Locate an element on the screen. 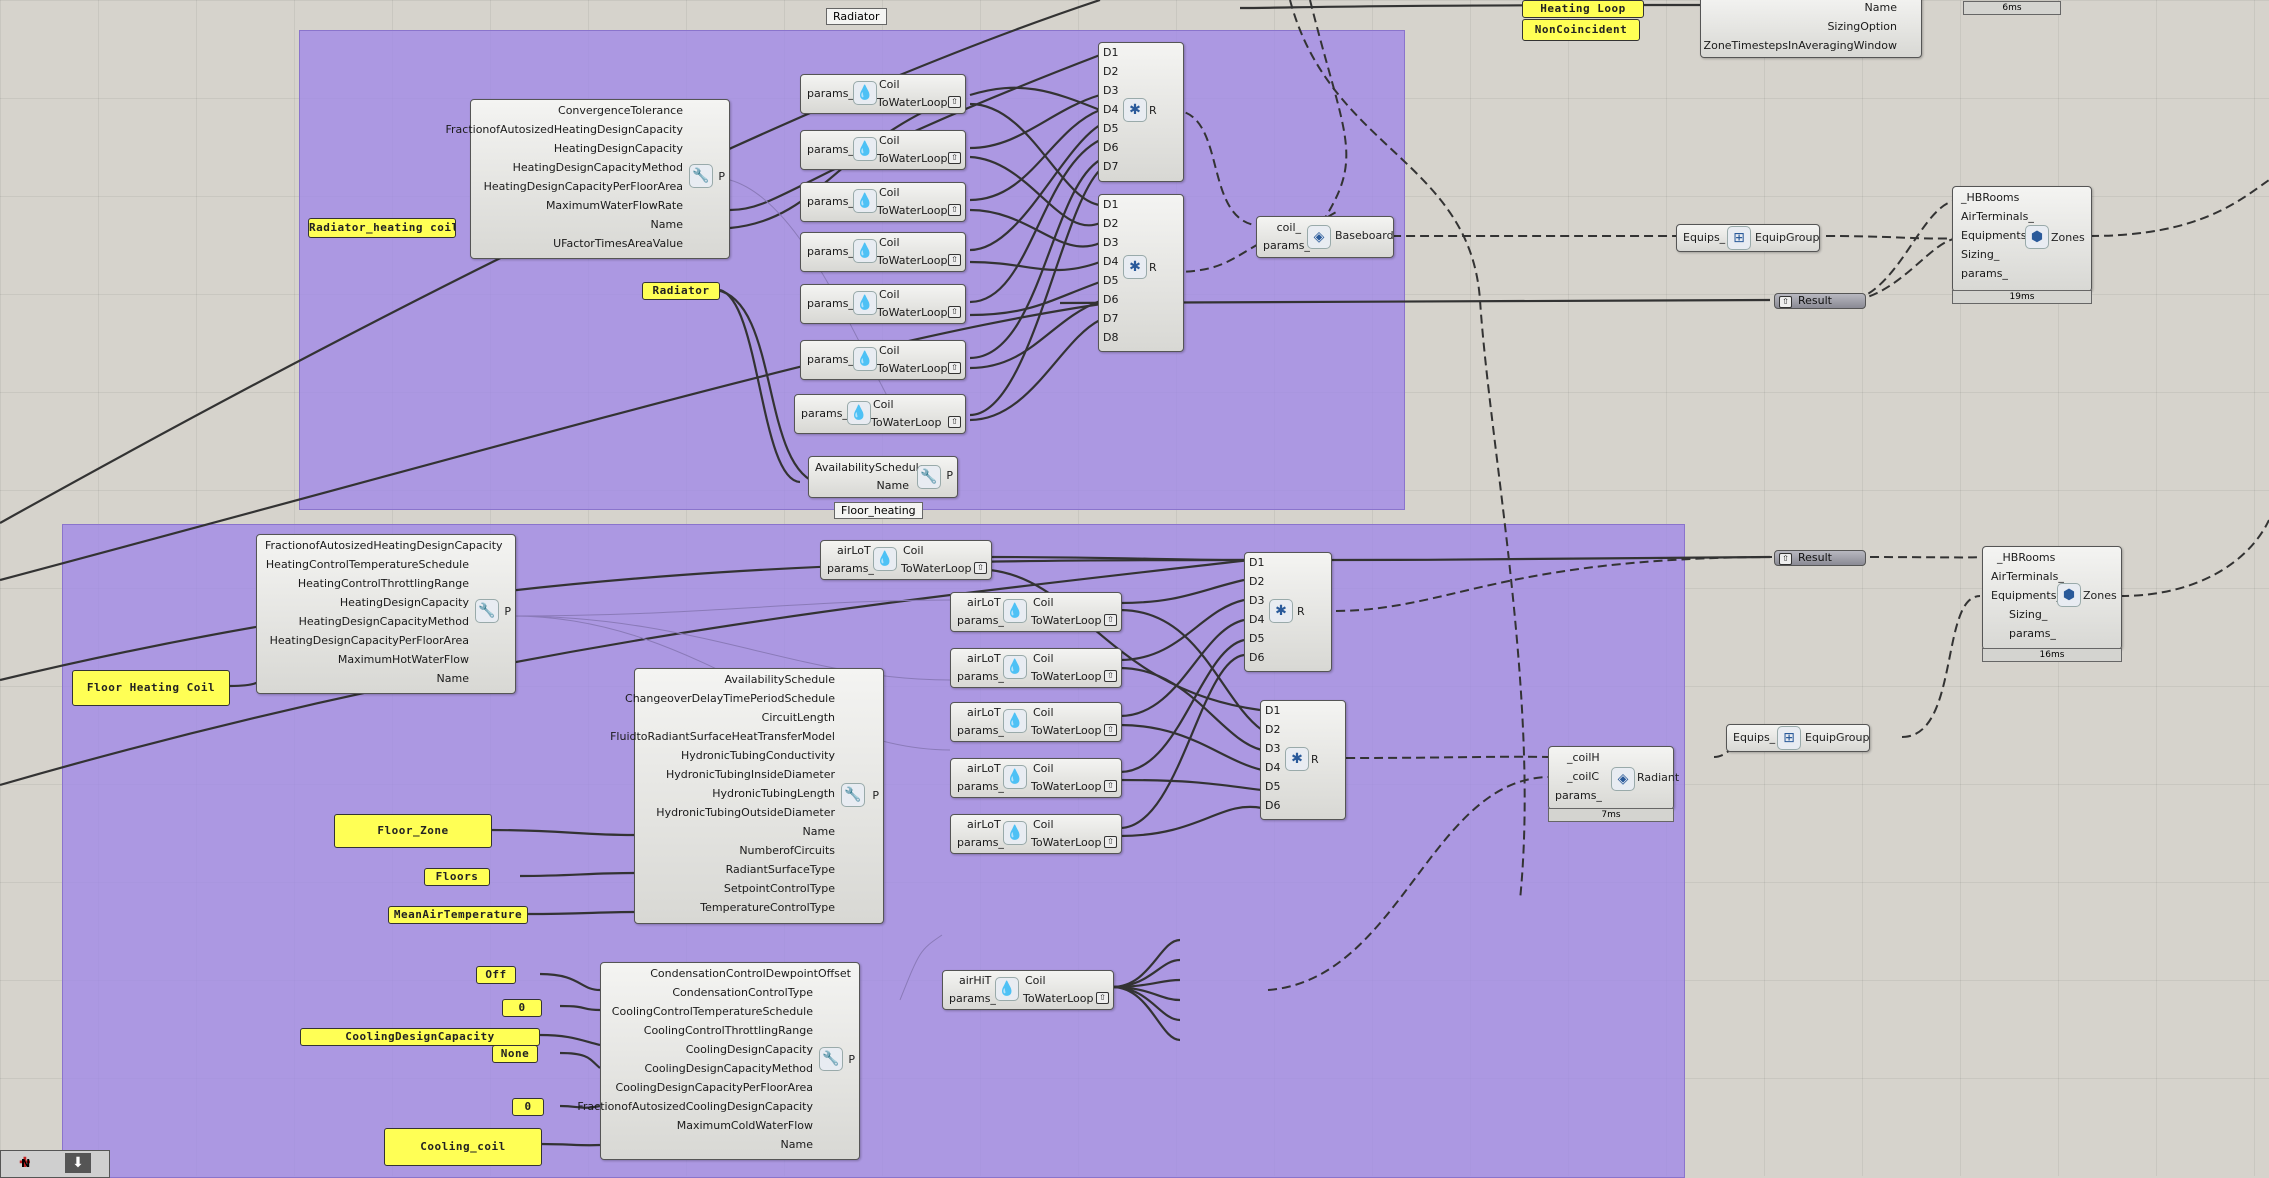 This screenshot has height=1178, width=2269. radiator-panel: Radiator is located at coordinates (681, 291).